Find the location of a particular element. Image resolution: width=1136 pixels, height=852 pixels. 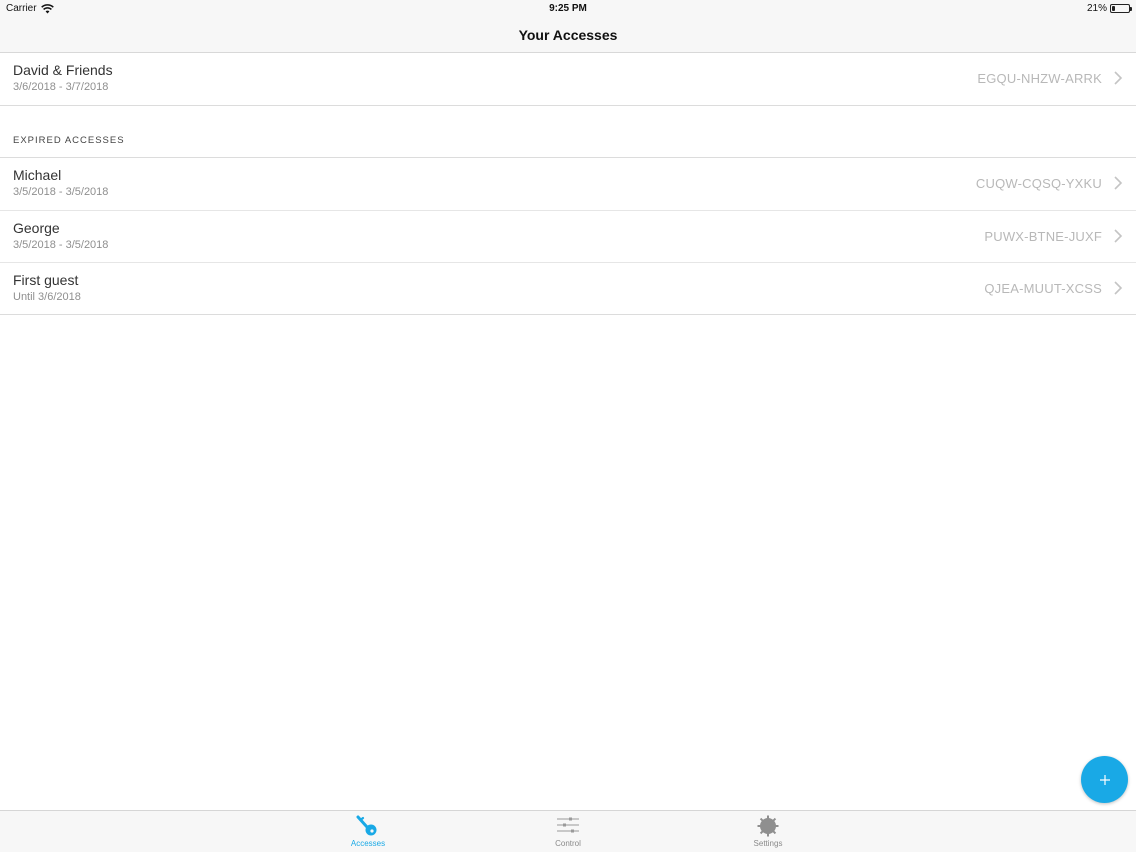

access-code: QJEA-MUUT-XCSS is located at coordinates (1043, 288).